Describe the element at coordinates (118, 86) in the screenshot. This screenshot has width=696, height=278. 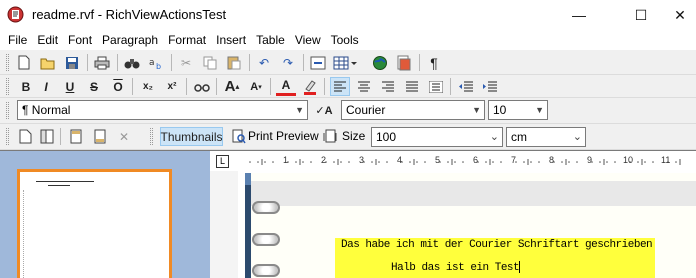
I see `overline-icon: O` at that location.